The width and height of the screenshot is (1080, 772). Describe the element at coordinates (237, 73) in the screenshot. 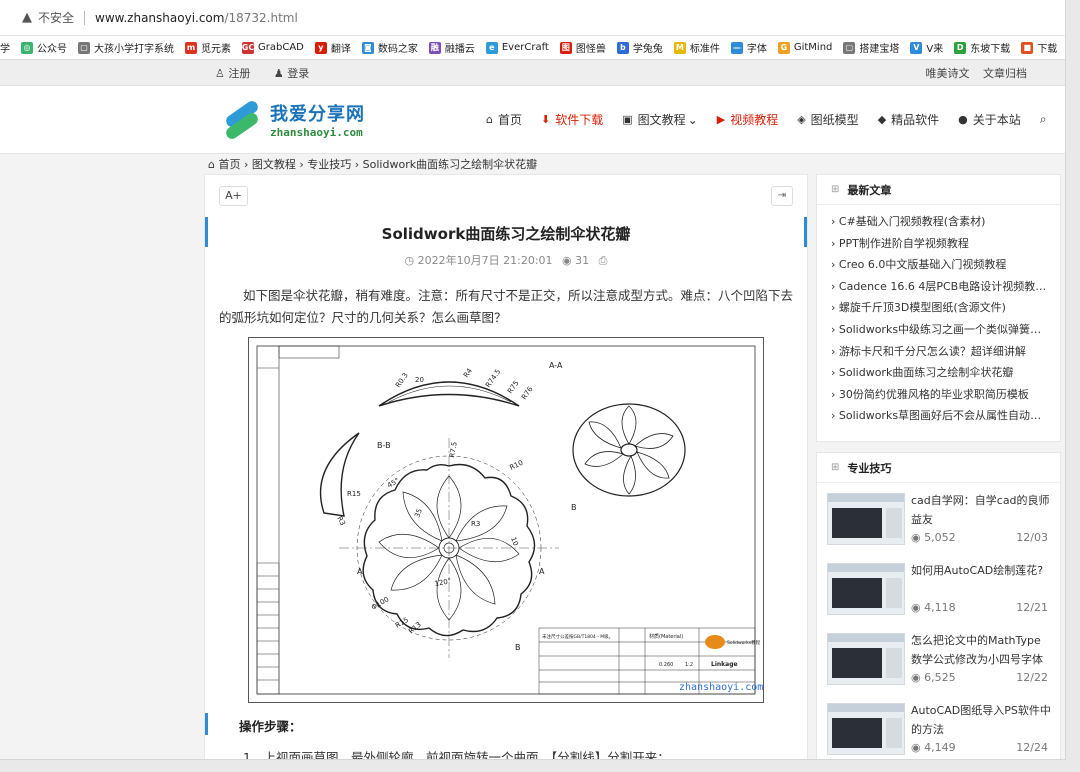

I see `register-link: ♙ 注册` at that location.